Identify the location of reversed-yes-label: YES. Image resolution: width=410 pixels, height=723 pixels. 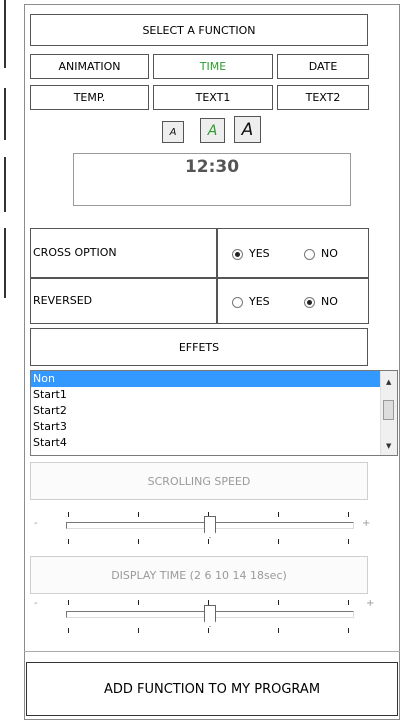
(259, 301).